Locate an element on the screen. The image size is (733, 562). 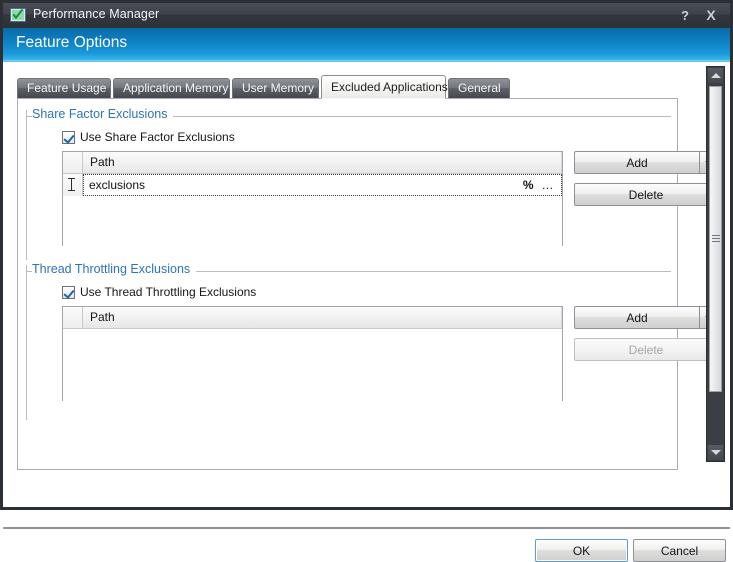
scroll-down-button is located at coordinates (715, 452).